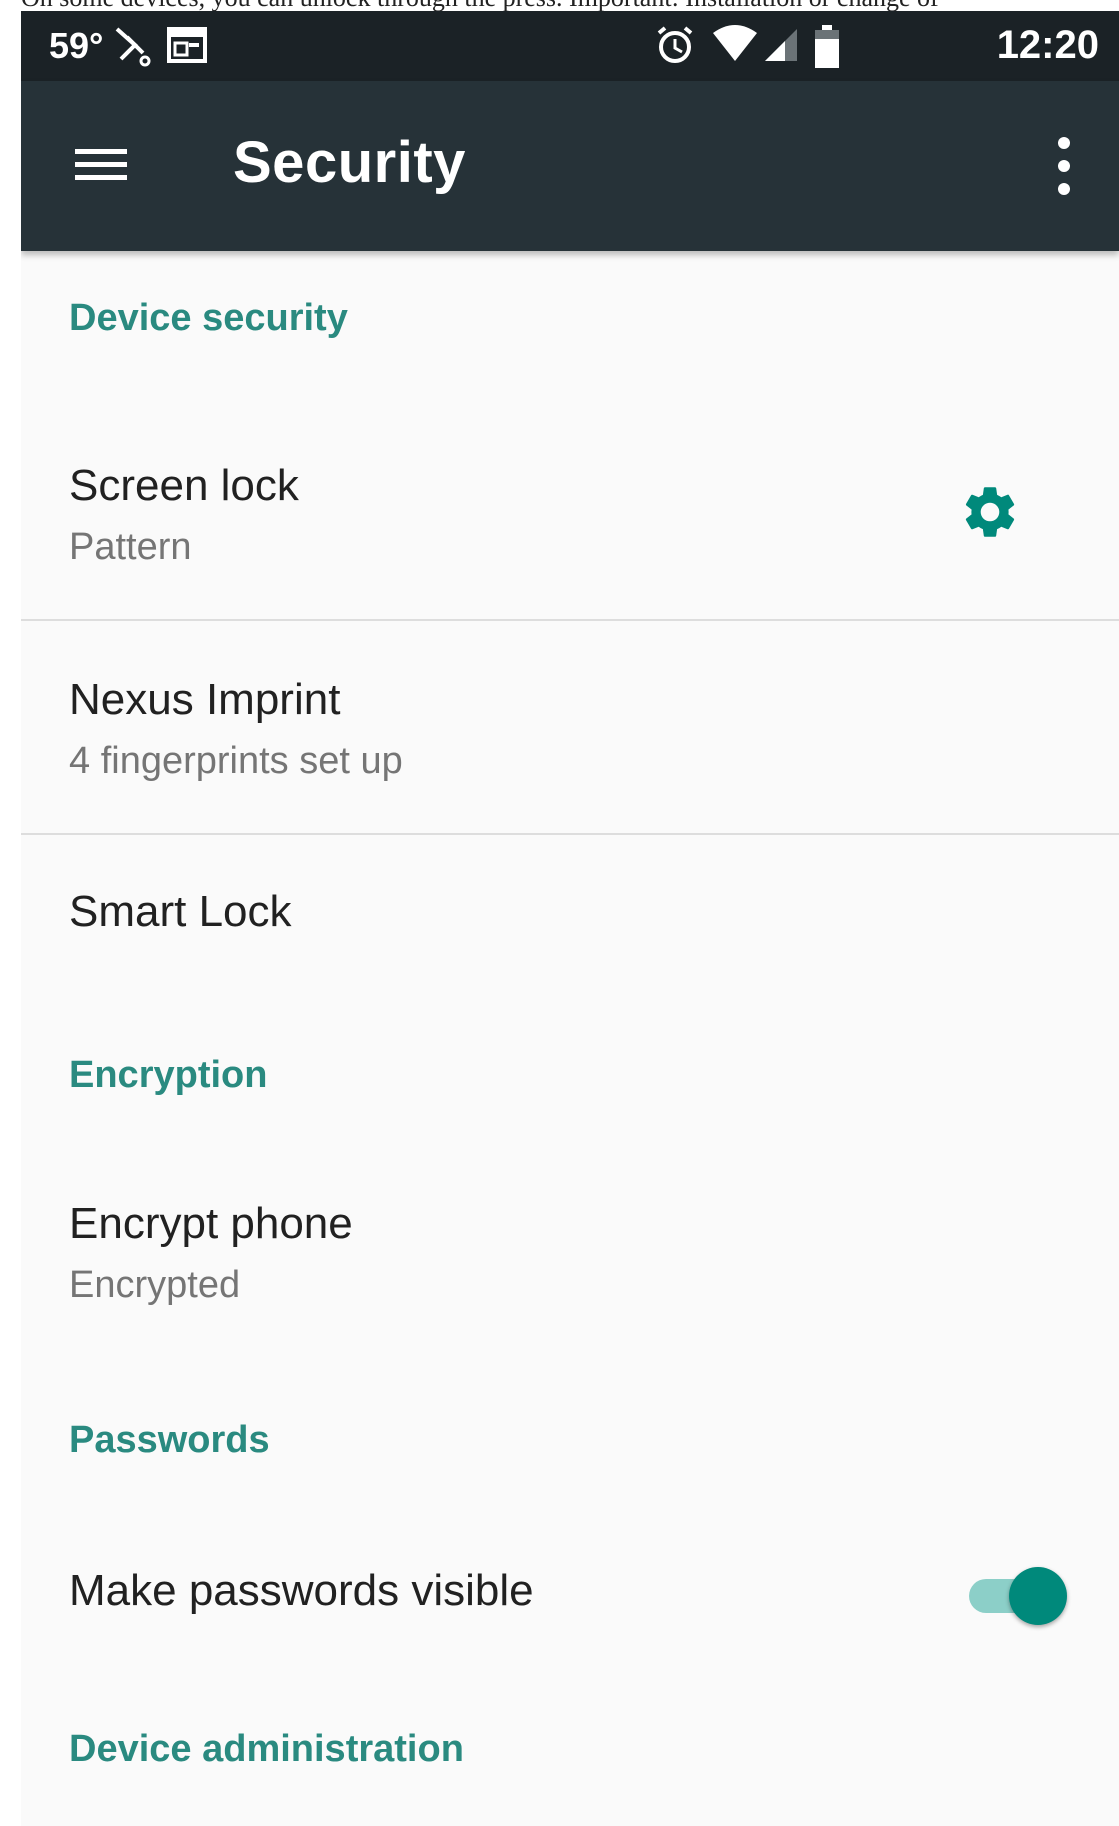  I want to click on make-passwords-visible-toggle, so click(1019, 1595).